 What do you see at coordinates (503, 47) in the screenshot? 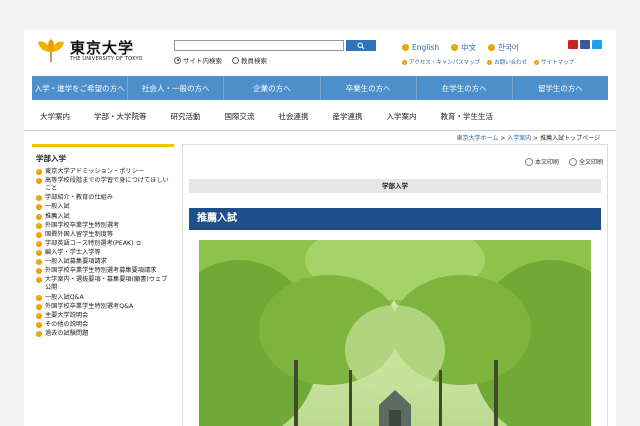
I see `lang-korean-link: › 한국어` at bounding box center [503, 47].